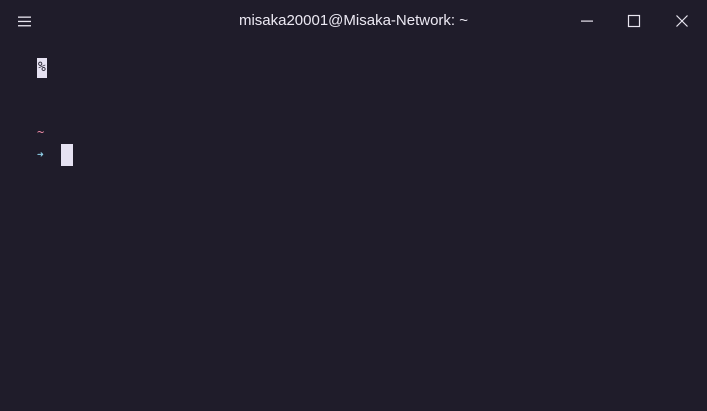  What do you see at coordinates (682, 21) in the screenshot?
I see `close-icon` at bounding box center [682, 21].